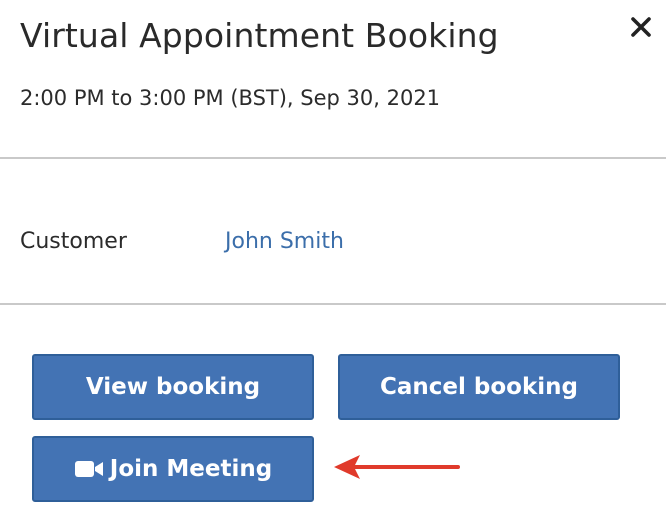 The width and height of the screenshot is (666, 528). What do you see at coordinates (230, 98) in the screenshot?
I see `appointment-time: 2:00 PM to 3:00 PM (BST), Sep 30, 2021` at bounding box center [230, 98].